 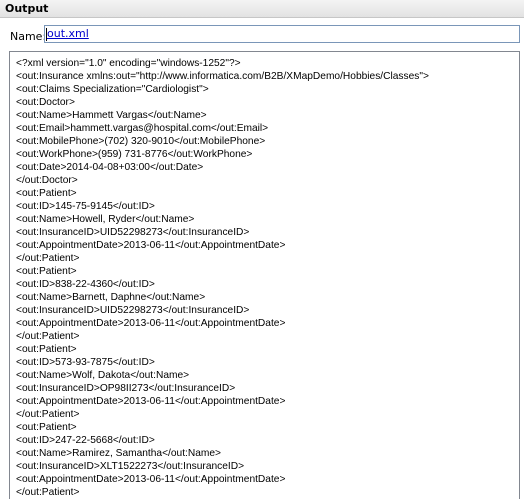 What do you see at coordinates (118, 453) in the screenshot?
I see `xml-line: <out:Name>Ramirez, Samantha</out:Name>` at bounding box center [118, 453].